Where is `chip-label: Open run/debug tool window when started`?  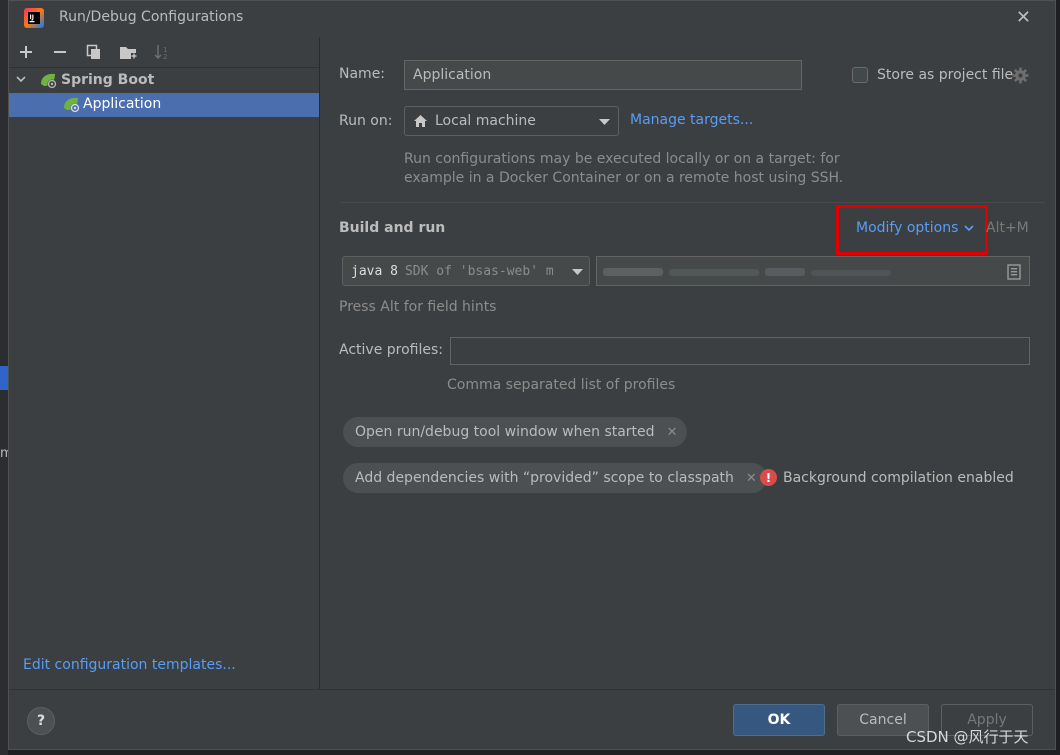 chip-label: Open run/debug tool window when started is located at coordinates (505, 432).